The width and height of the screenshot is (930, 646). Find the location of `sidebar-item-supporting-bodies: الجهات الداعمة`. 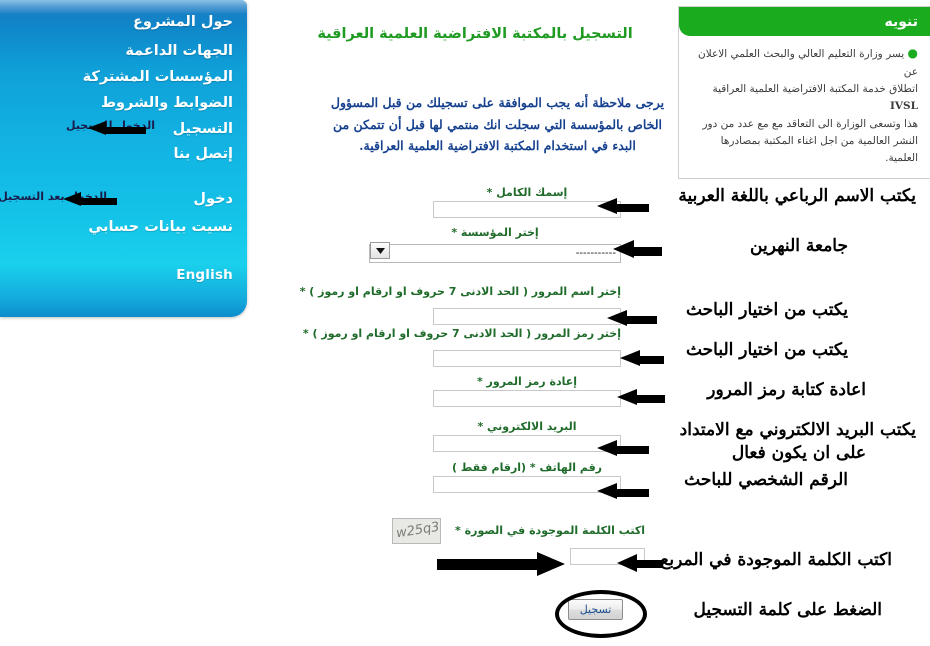

sidebar-item-supporting-bodies: الجهات الداعمة is located at coordinates (179, 51).